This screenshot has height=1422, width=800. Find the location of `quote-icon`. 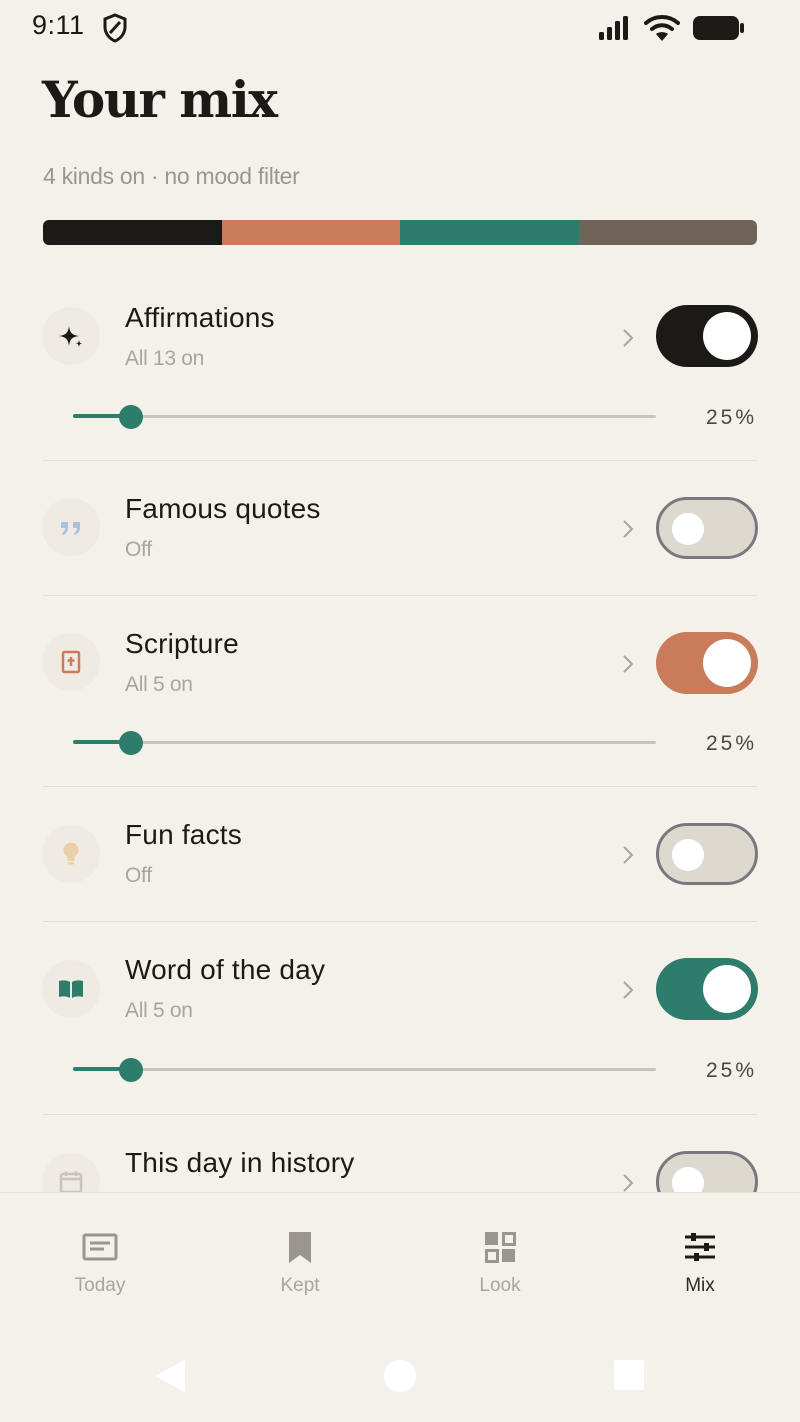

quote-icon is located at coordinates (71, 527).